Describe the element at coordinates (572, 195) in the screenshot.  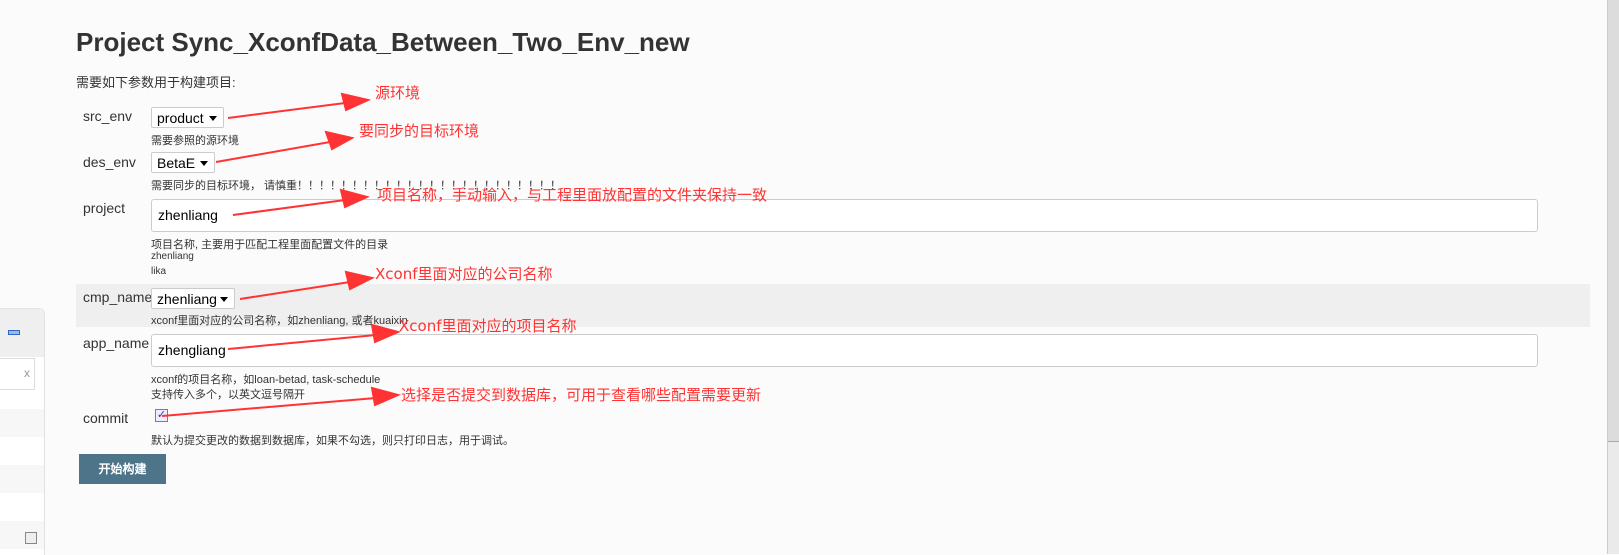
I see `annotation-project: 项目名称，手动输入，与工程里面放配置的文件夹保持一致` at that location.